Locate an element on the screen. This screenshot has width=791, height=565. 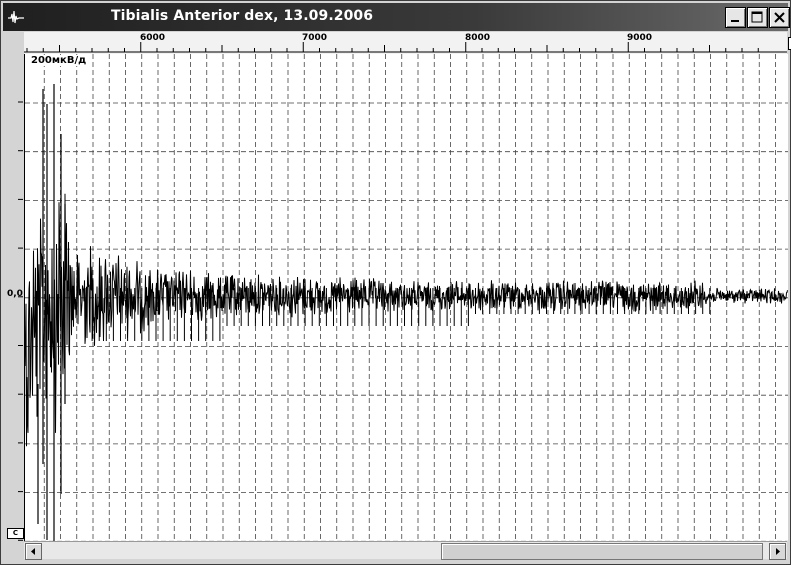
ruler-label-6000: 6000 is located at coordinates (153, 38).